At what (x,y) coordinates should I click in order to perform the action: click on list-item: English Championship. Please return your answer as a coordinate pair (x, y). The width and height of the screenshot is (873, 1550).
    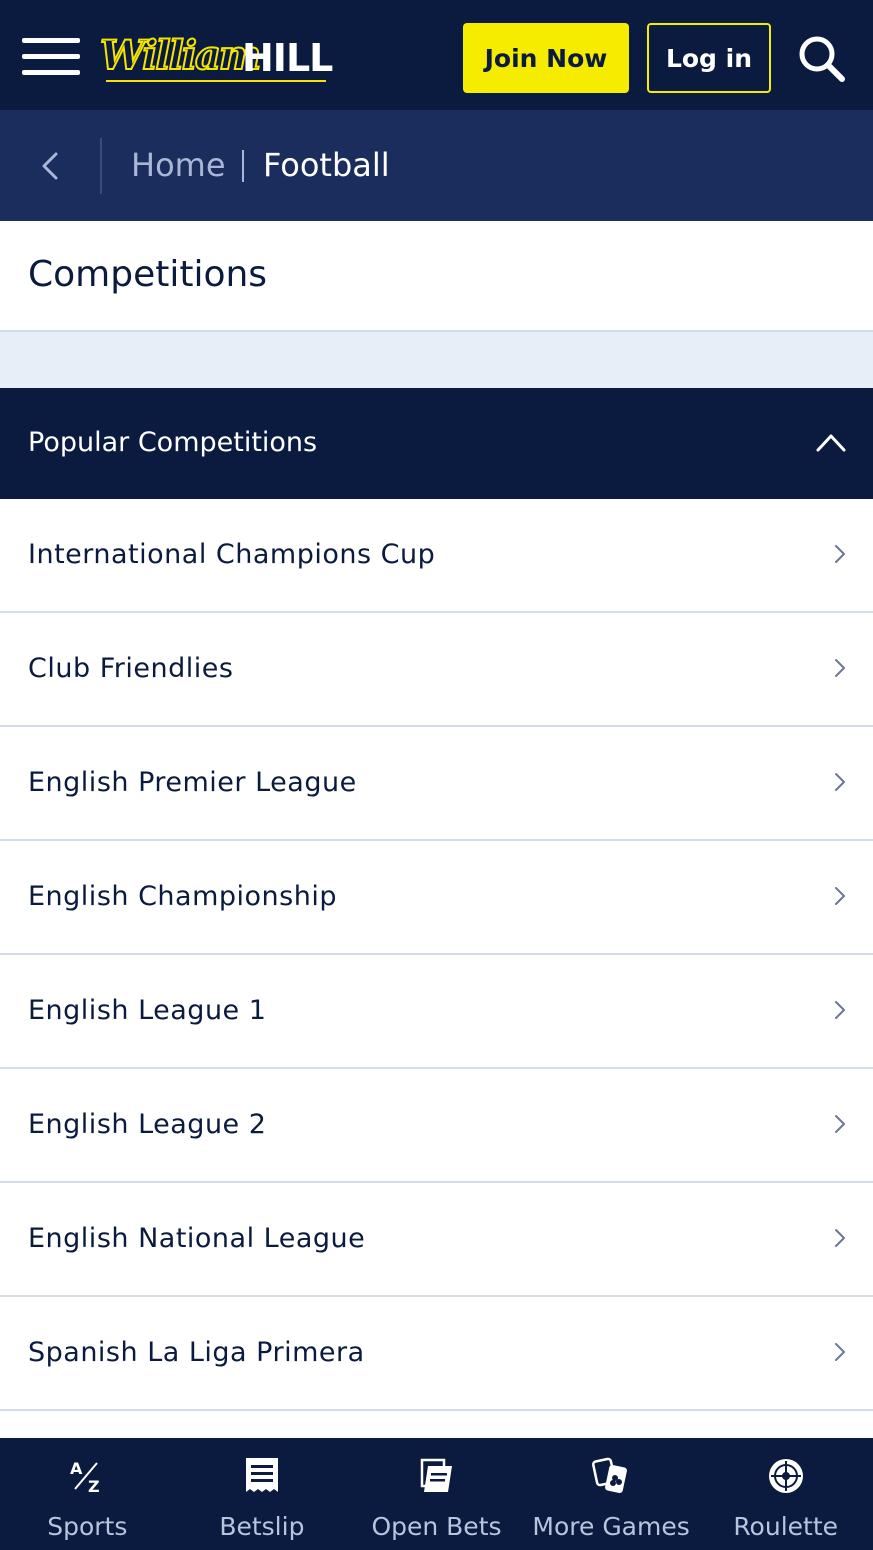
    Looking at the image, I should click on (436, 898).